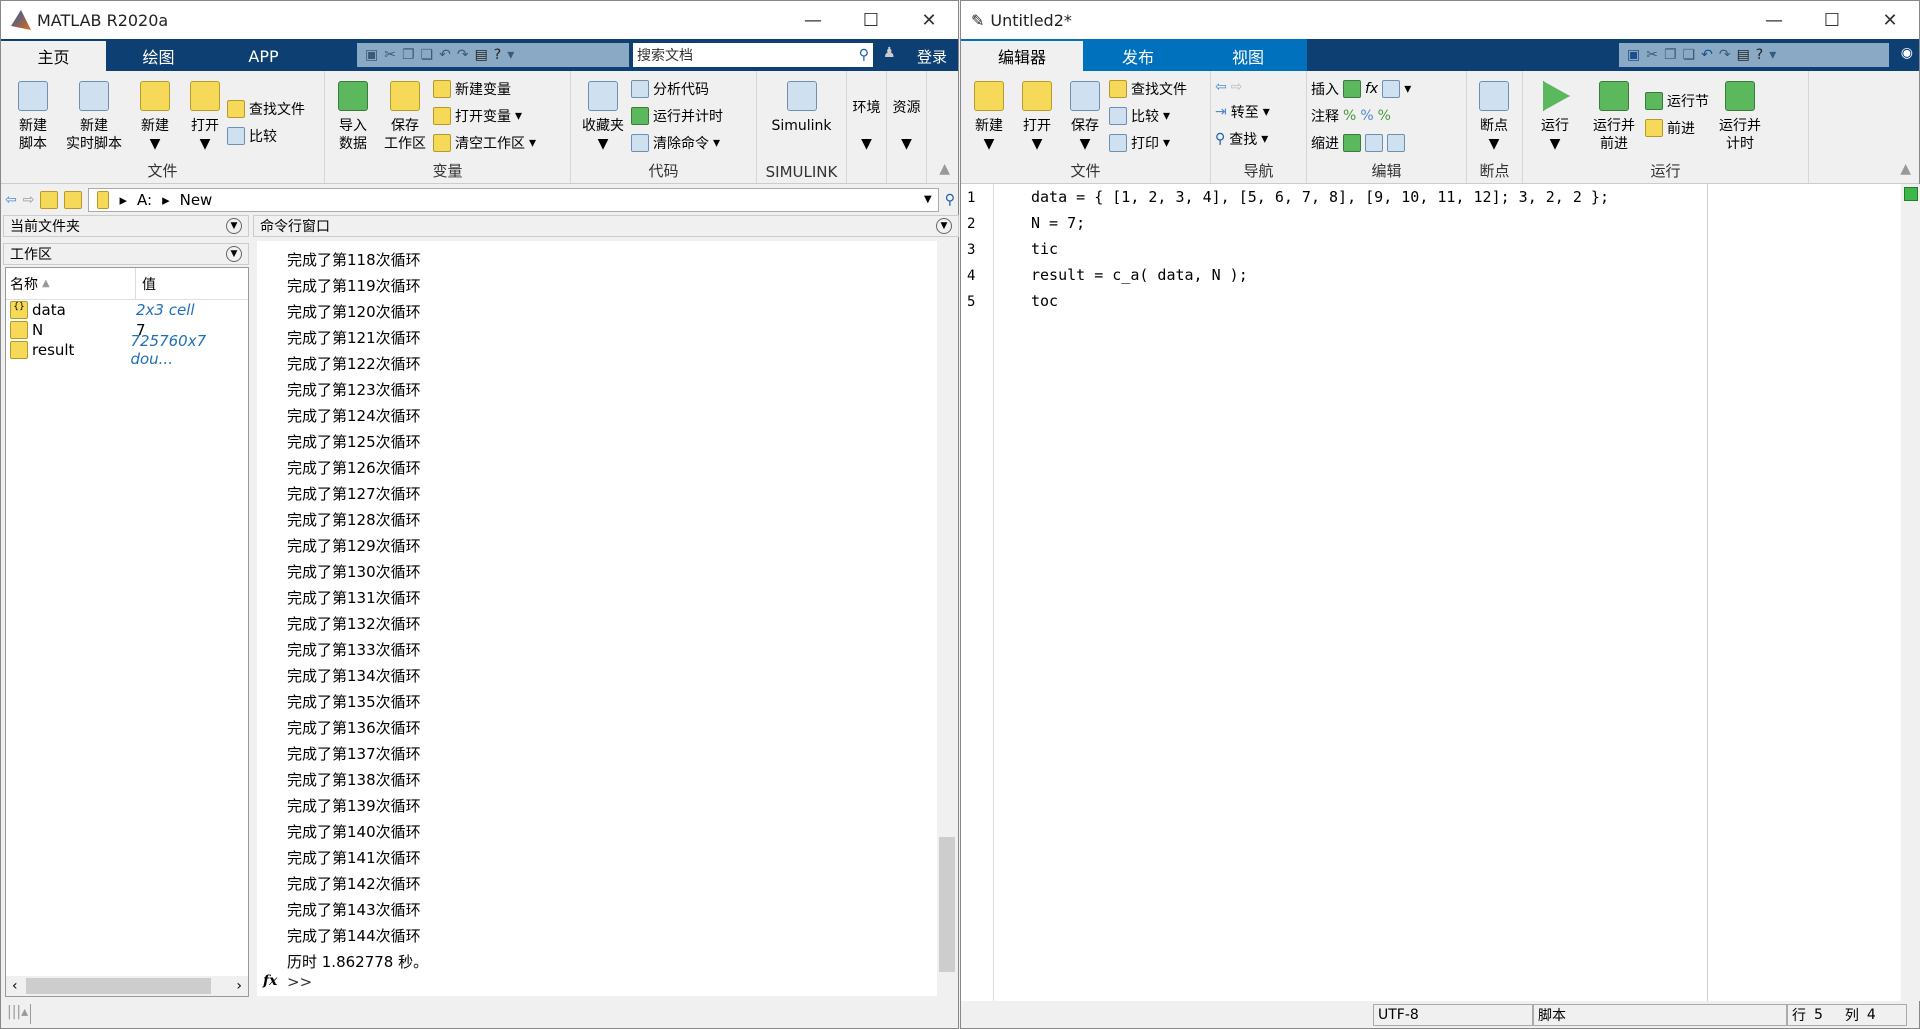  What do you see at coordinates (1138, 56) in the screenshot?
I see `tab-publish: 发布` at bounding box center [1138, 56].